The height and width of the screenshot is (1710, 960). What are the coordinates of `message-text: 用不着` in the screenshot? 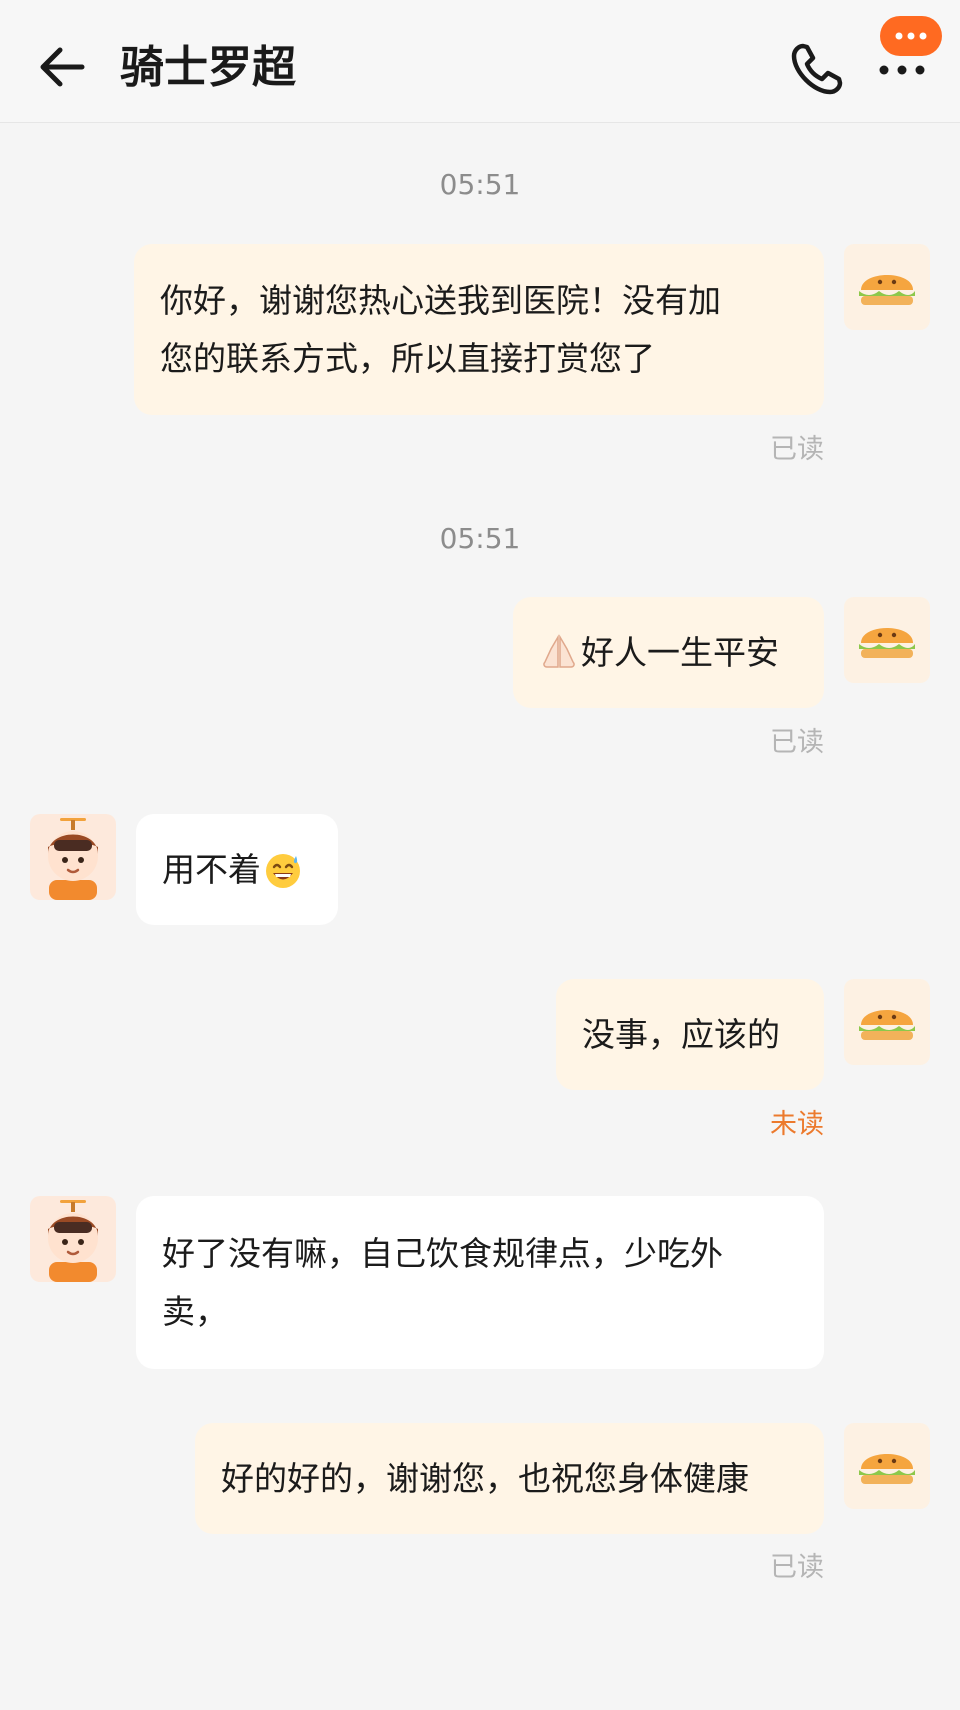 It's located at (211, 869).